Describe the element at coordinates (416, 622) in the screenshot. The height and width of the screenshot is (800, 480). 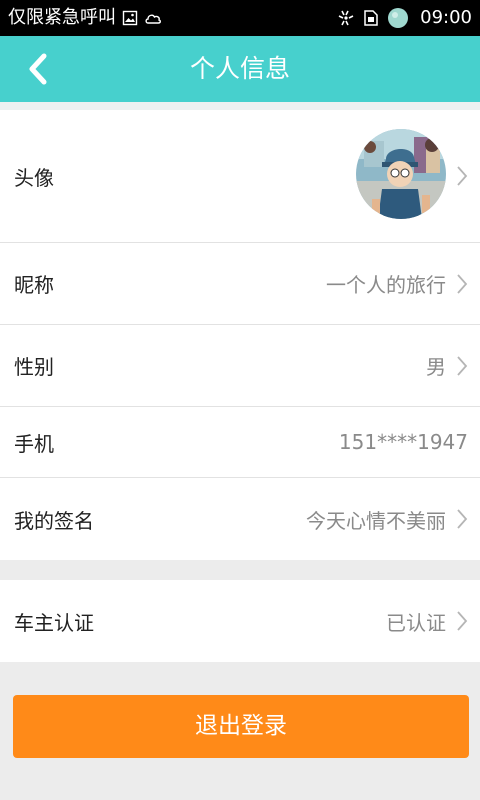
I see `car-owner-verification-status: 已认证` at that location.